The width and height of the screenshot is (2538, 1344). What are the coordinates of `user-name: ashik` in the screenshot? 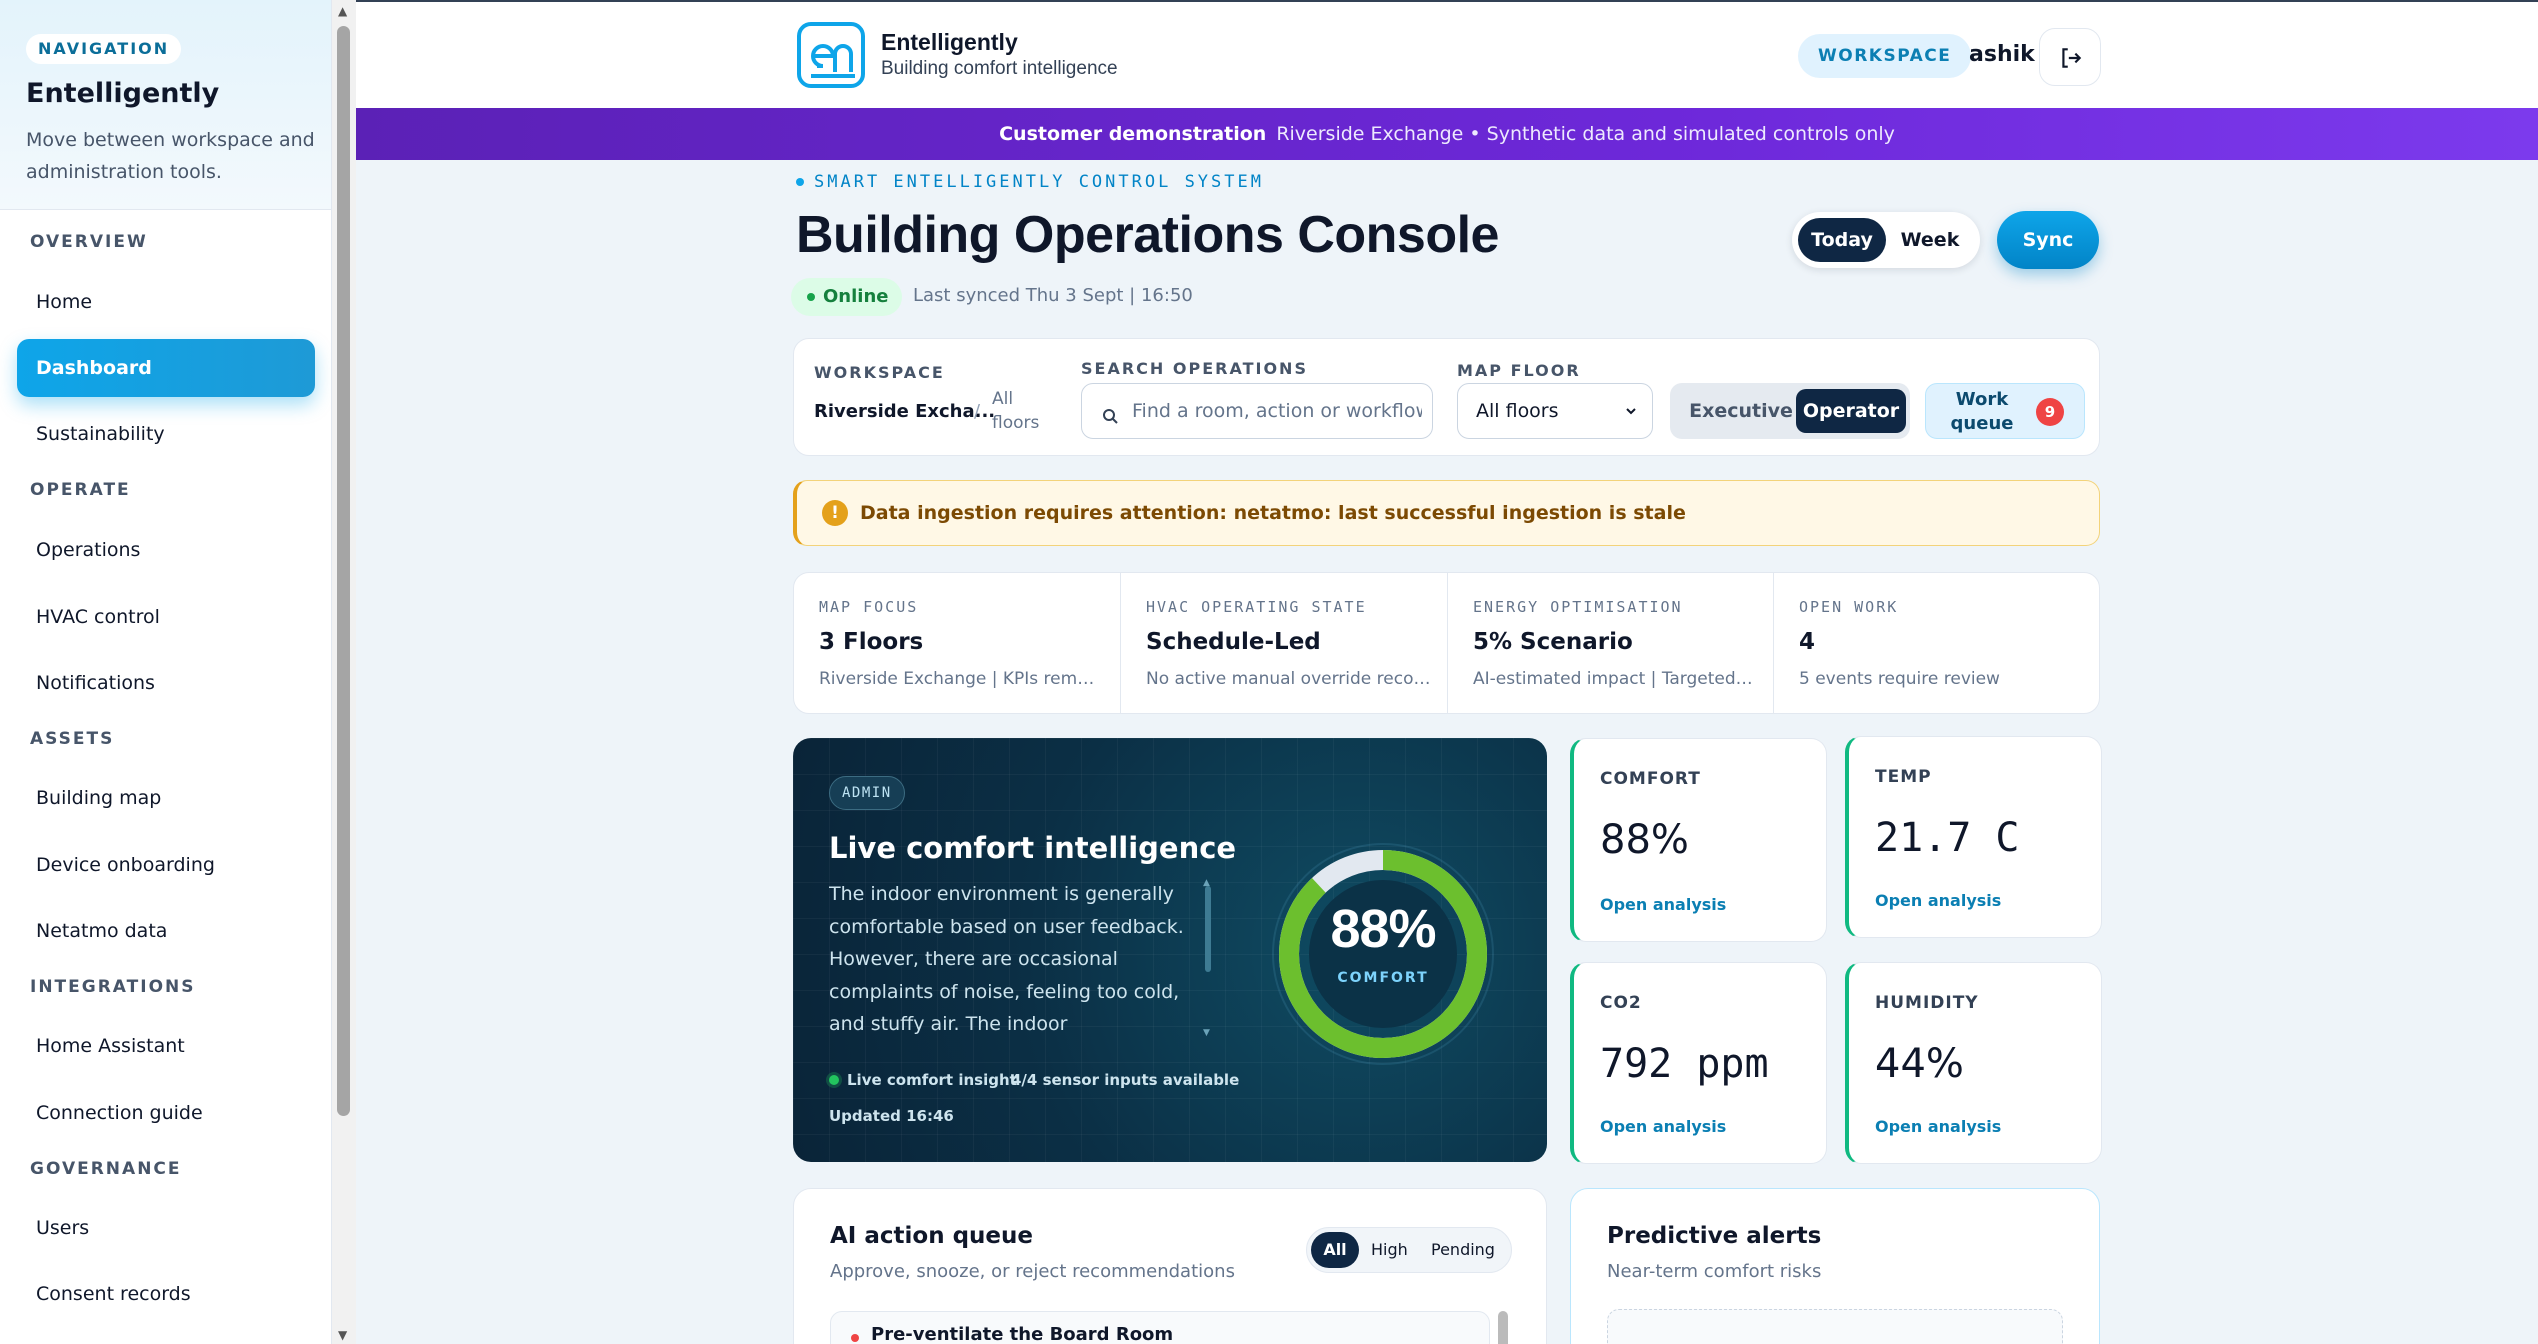 It's located at (2002, 54).